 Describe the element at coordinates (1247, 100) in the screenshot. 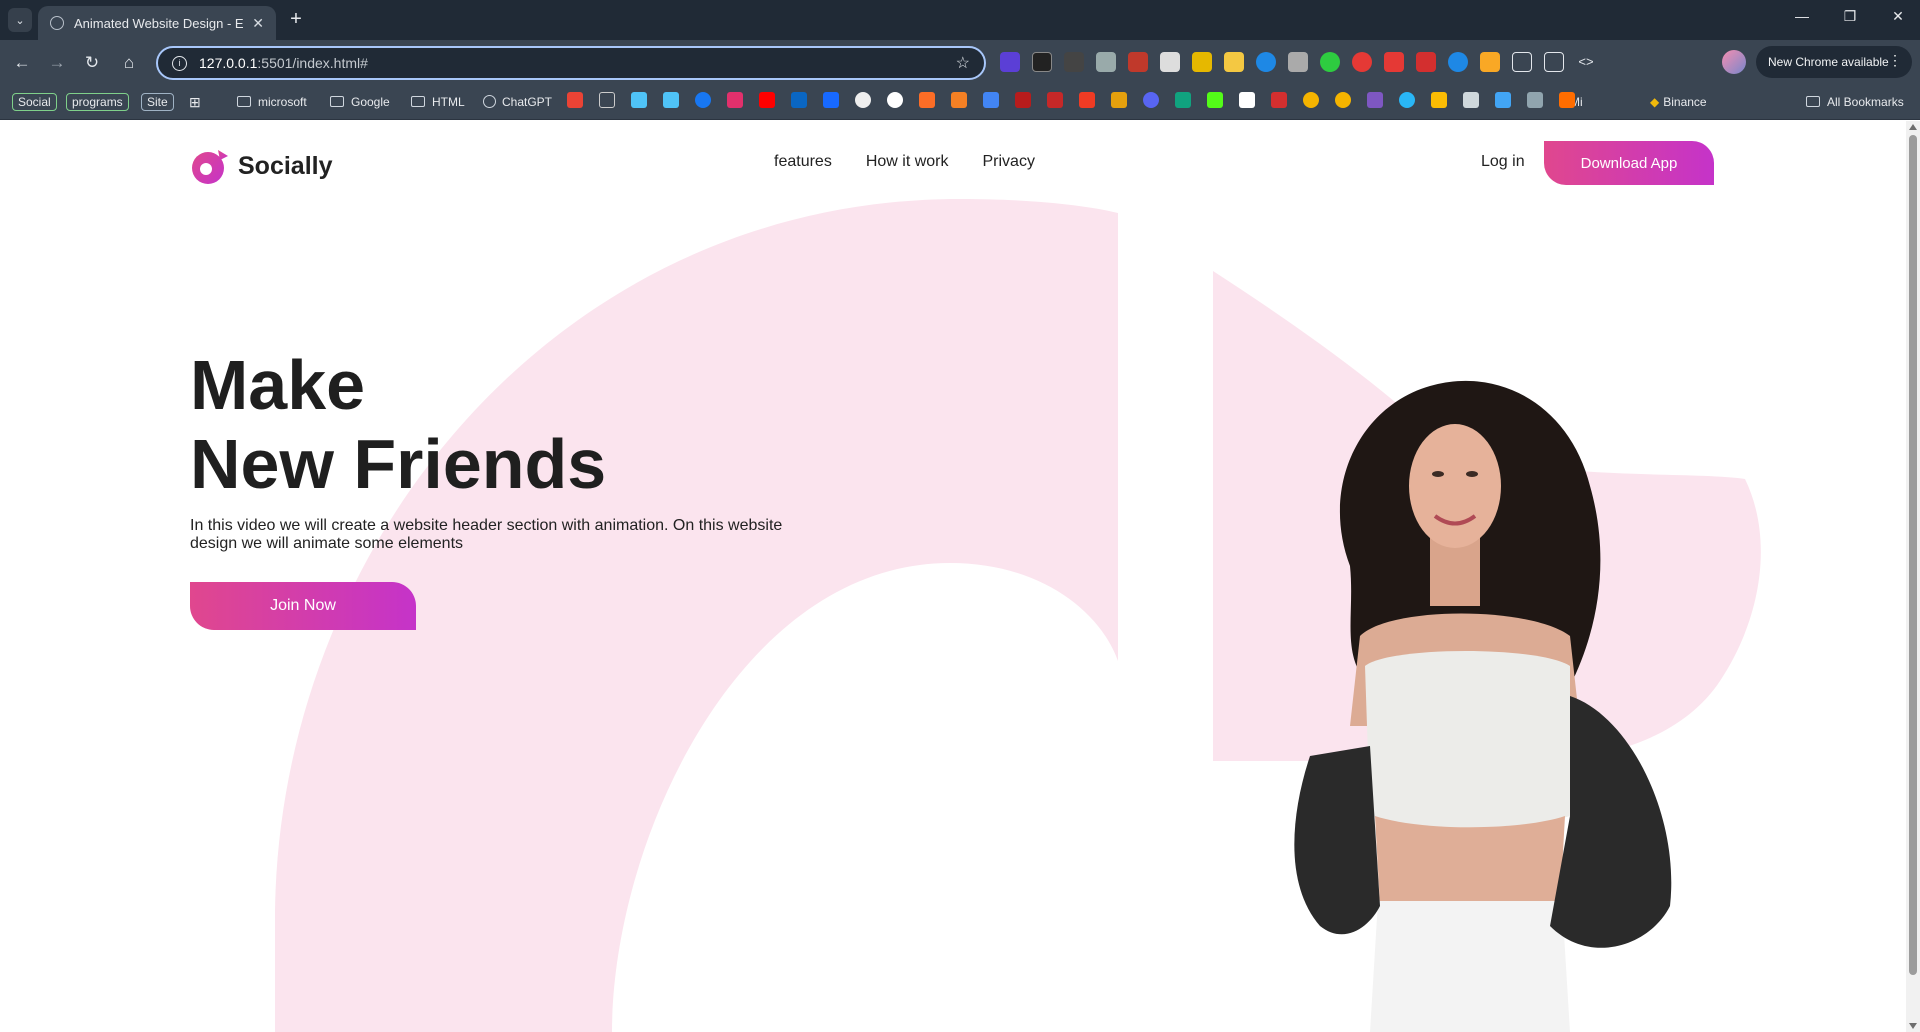

I see `amazon-icon` at that location.